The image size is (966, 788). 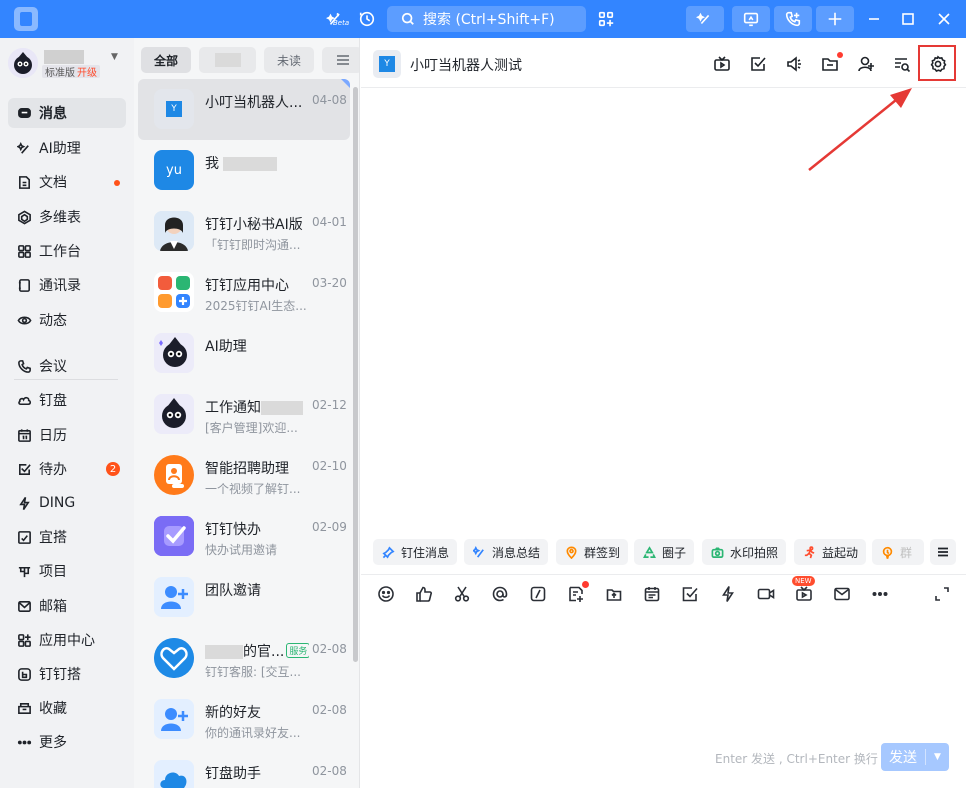 I want to click on nav-item-drive: 钉盘, so click(x=67, y=400).